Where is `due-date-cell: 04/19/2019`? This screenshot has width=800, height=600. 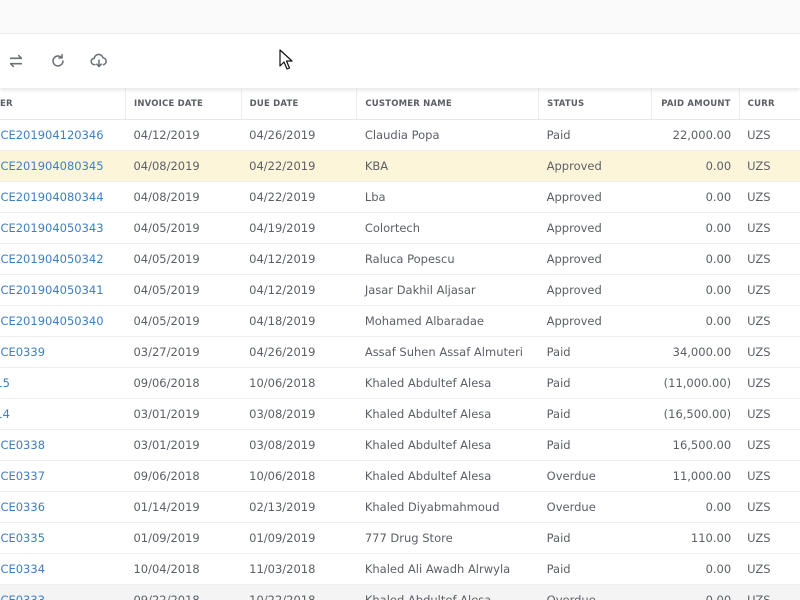 due-date-cell: 04/19/2019 is located at coordinates (299, 228).